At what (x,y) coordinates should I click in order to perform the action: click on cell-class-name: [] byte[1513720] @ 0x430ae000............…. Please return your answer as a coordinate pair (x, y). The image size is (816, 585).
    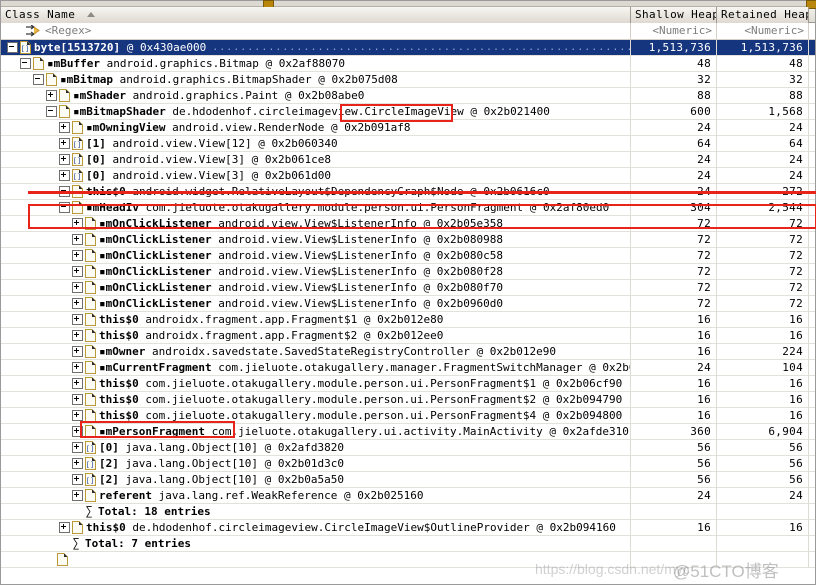
    Looking at the image, I should click on (316, 47).